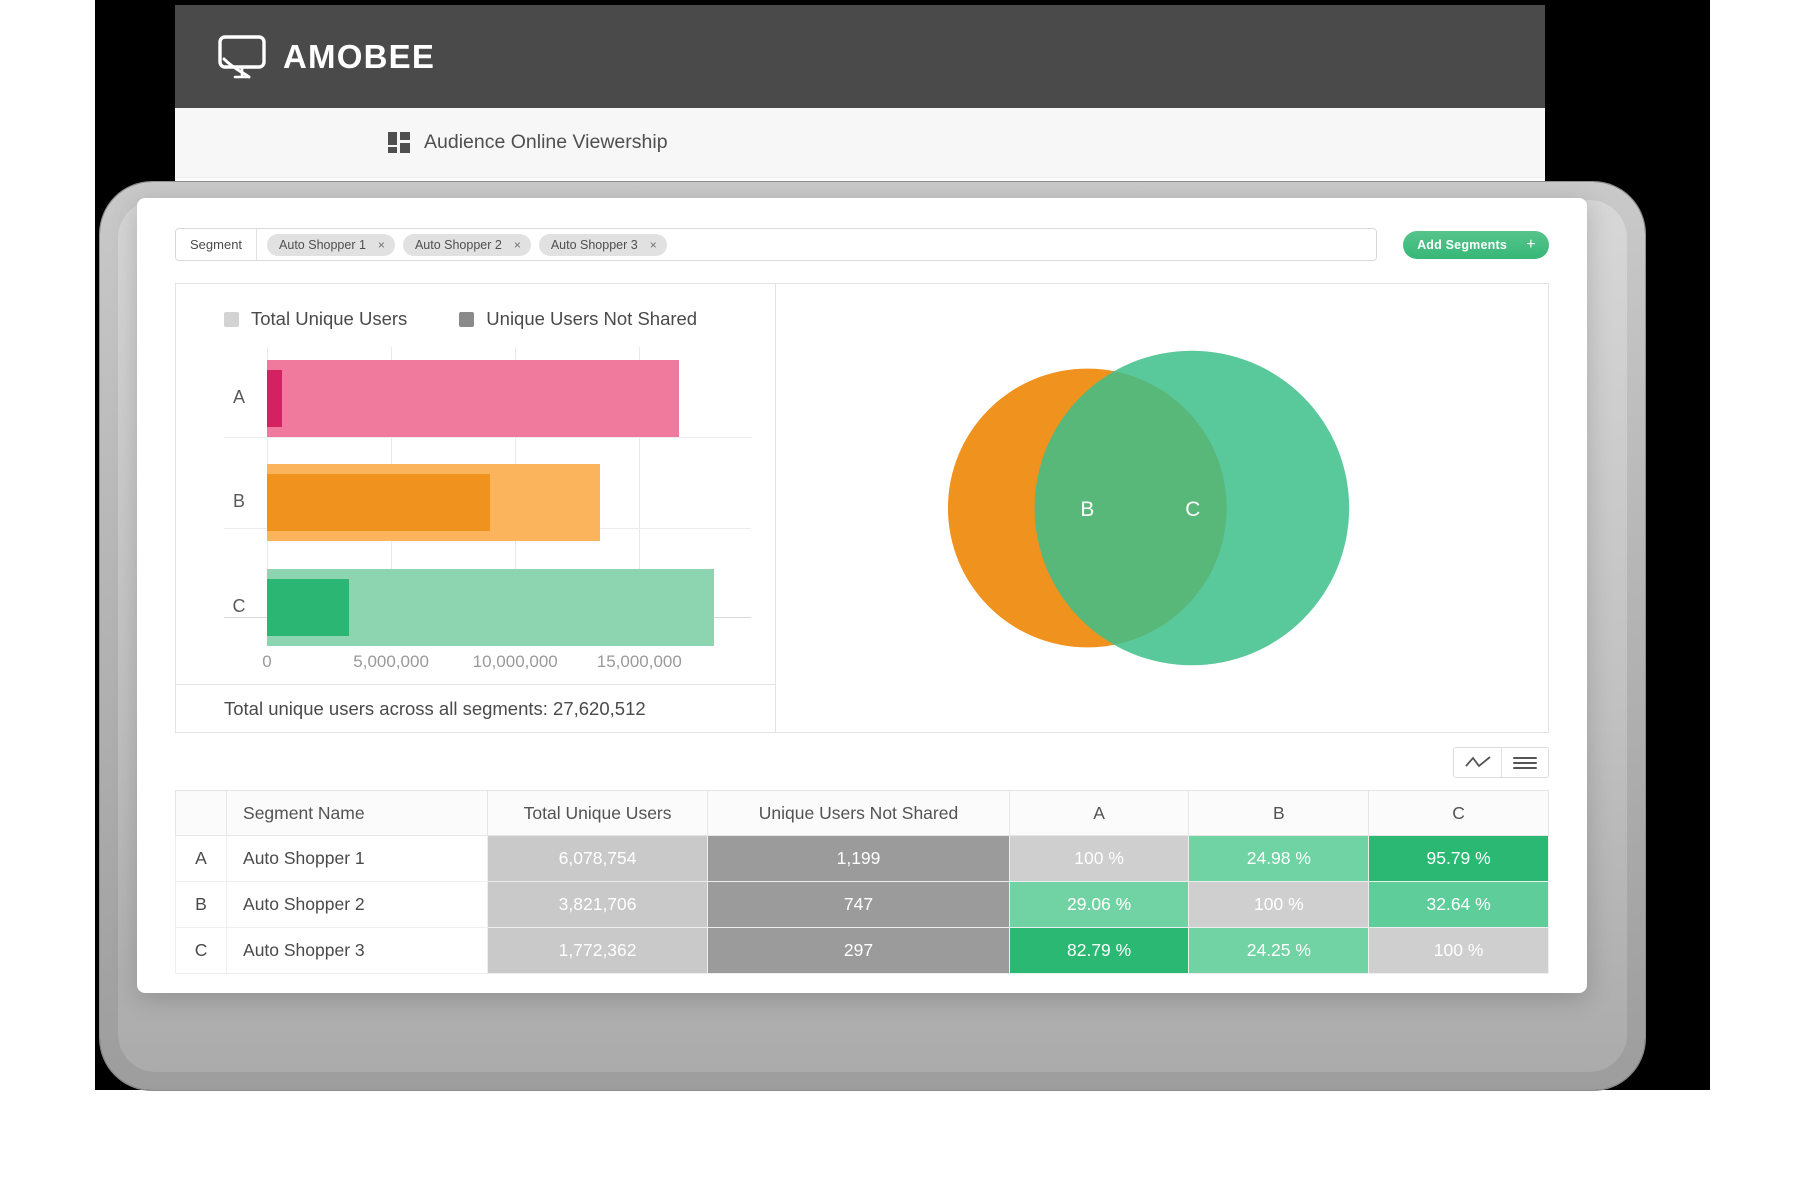  I want to click on add-segments-button: Add Segments +, so click(1476, 244).